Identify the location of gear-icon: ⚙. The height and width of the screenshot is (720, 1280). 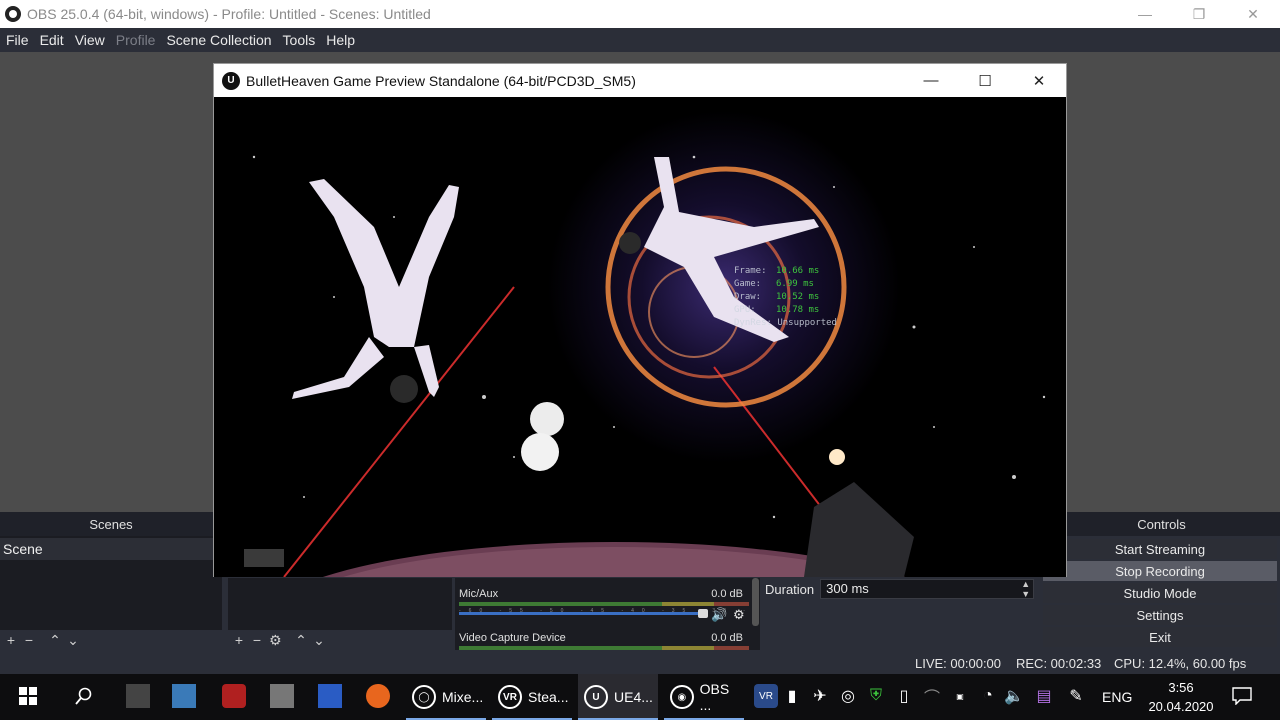
(739, 615).